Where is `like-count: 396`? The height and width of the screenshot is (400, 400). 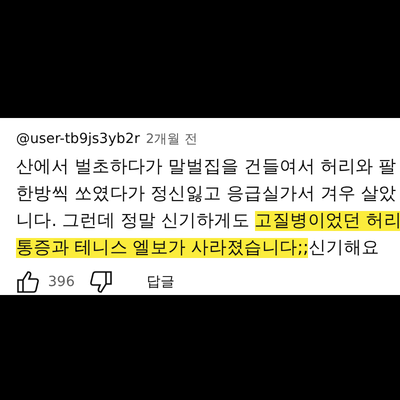
like-count: 396 is located at coordinates (61, 282).